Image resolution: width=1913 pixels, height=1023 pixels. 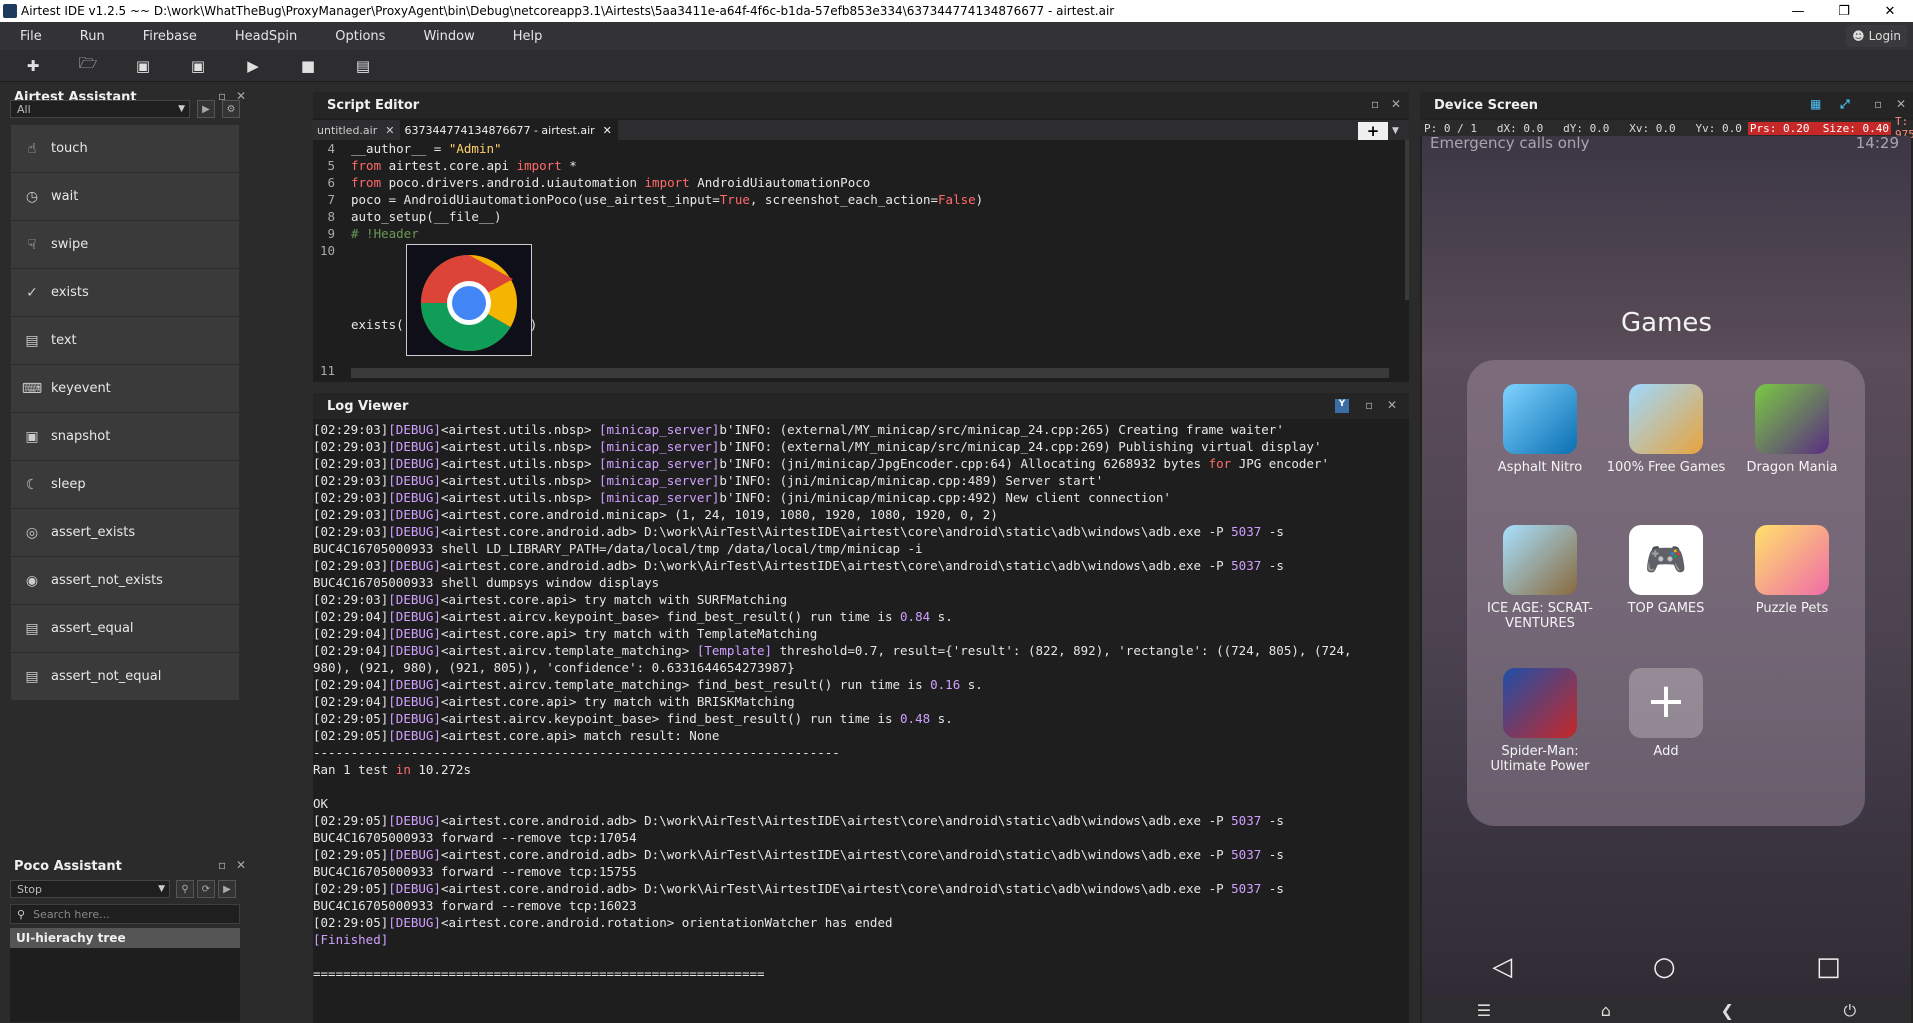 What do you see at coordinates (33, 66) in the screenshot?
I see `new-file-icon: ✚` at bounding box center [33, 66].